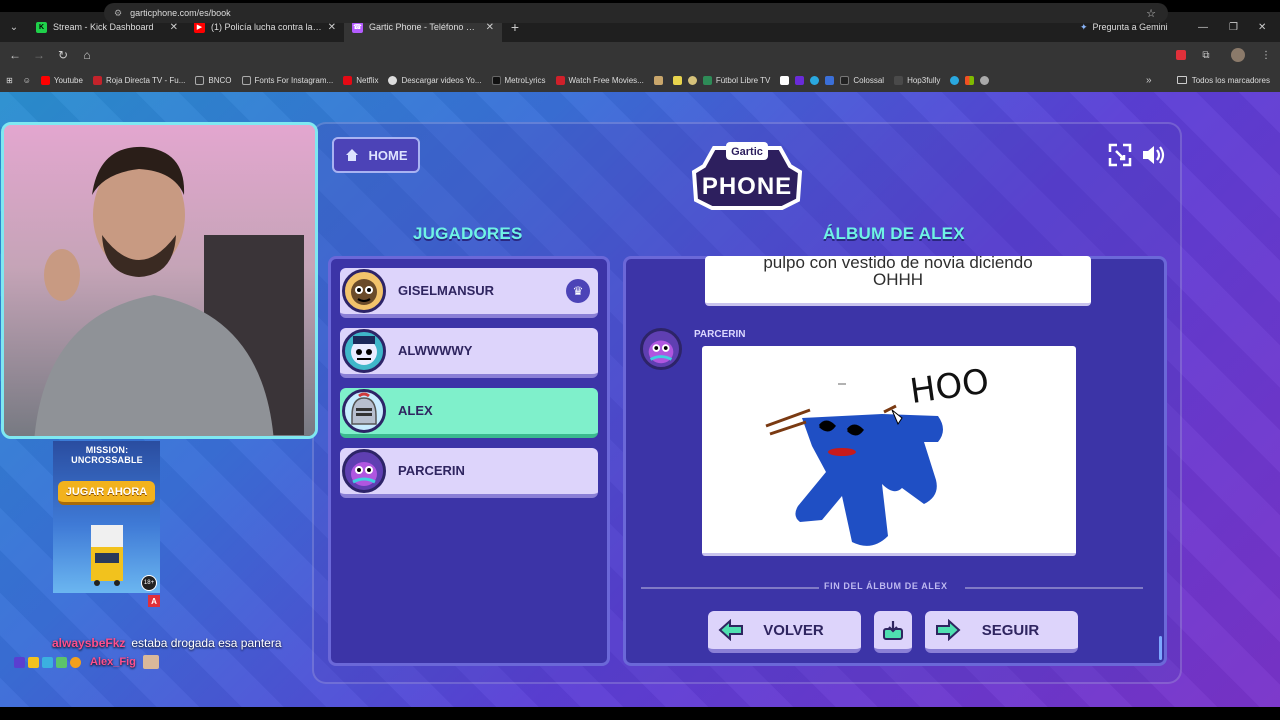  I want to click on crown-badge-icon, so click(33, 662).